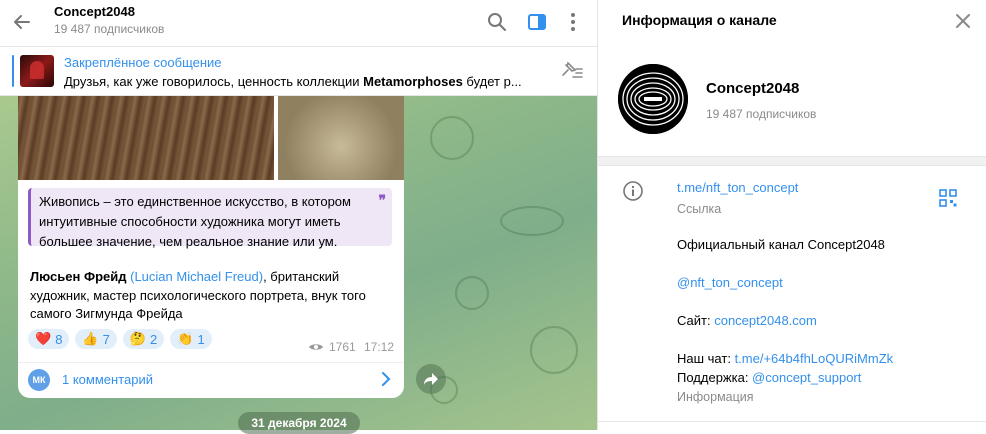 The height and width of the screenshot is (434, 986). Describe the element at coordinates (379, 347) in the screenshot. I see `message-time: 17:12` at that location.